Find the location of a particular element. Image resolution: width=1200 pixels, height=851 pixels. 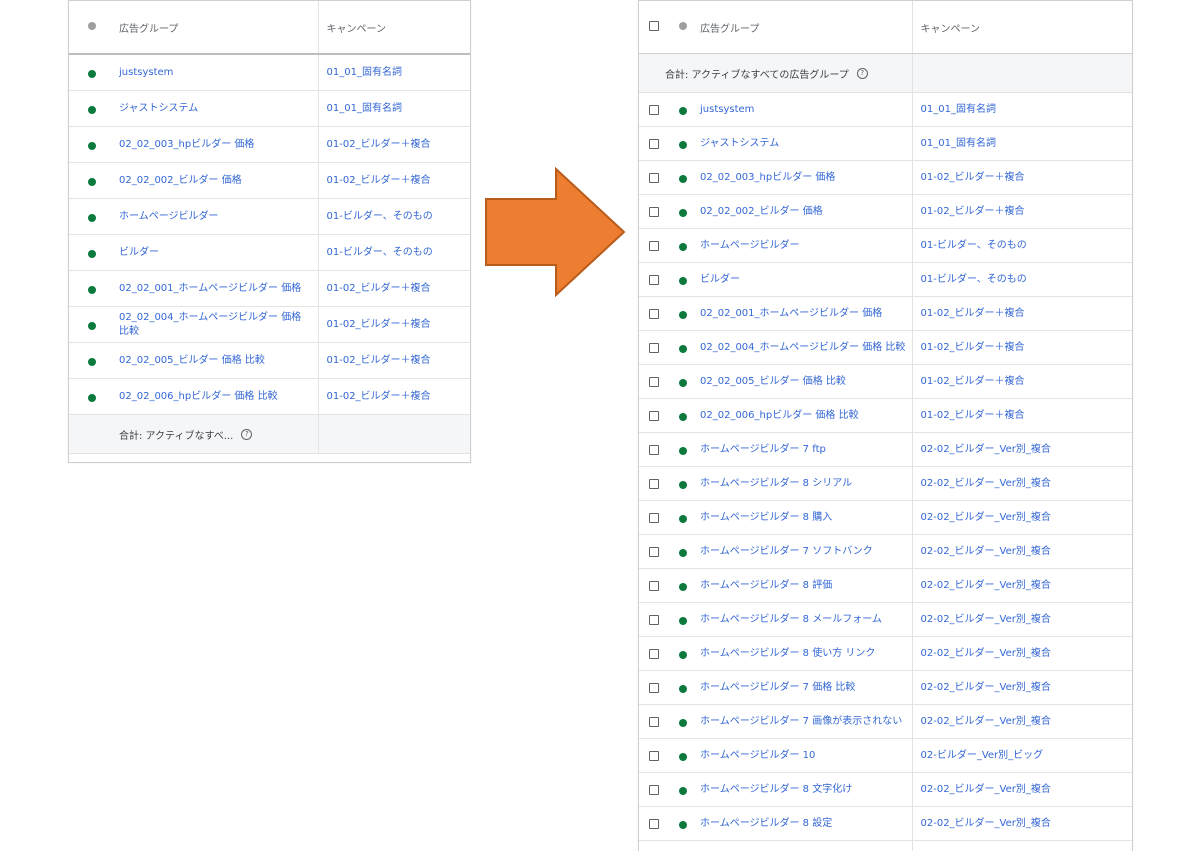

ad-group-link: 02_02_005_ビルダー 価格 比較 is located at coordinates (215, 361).